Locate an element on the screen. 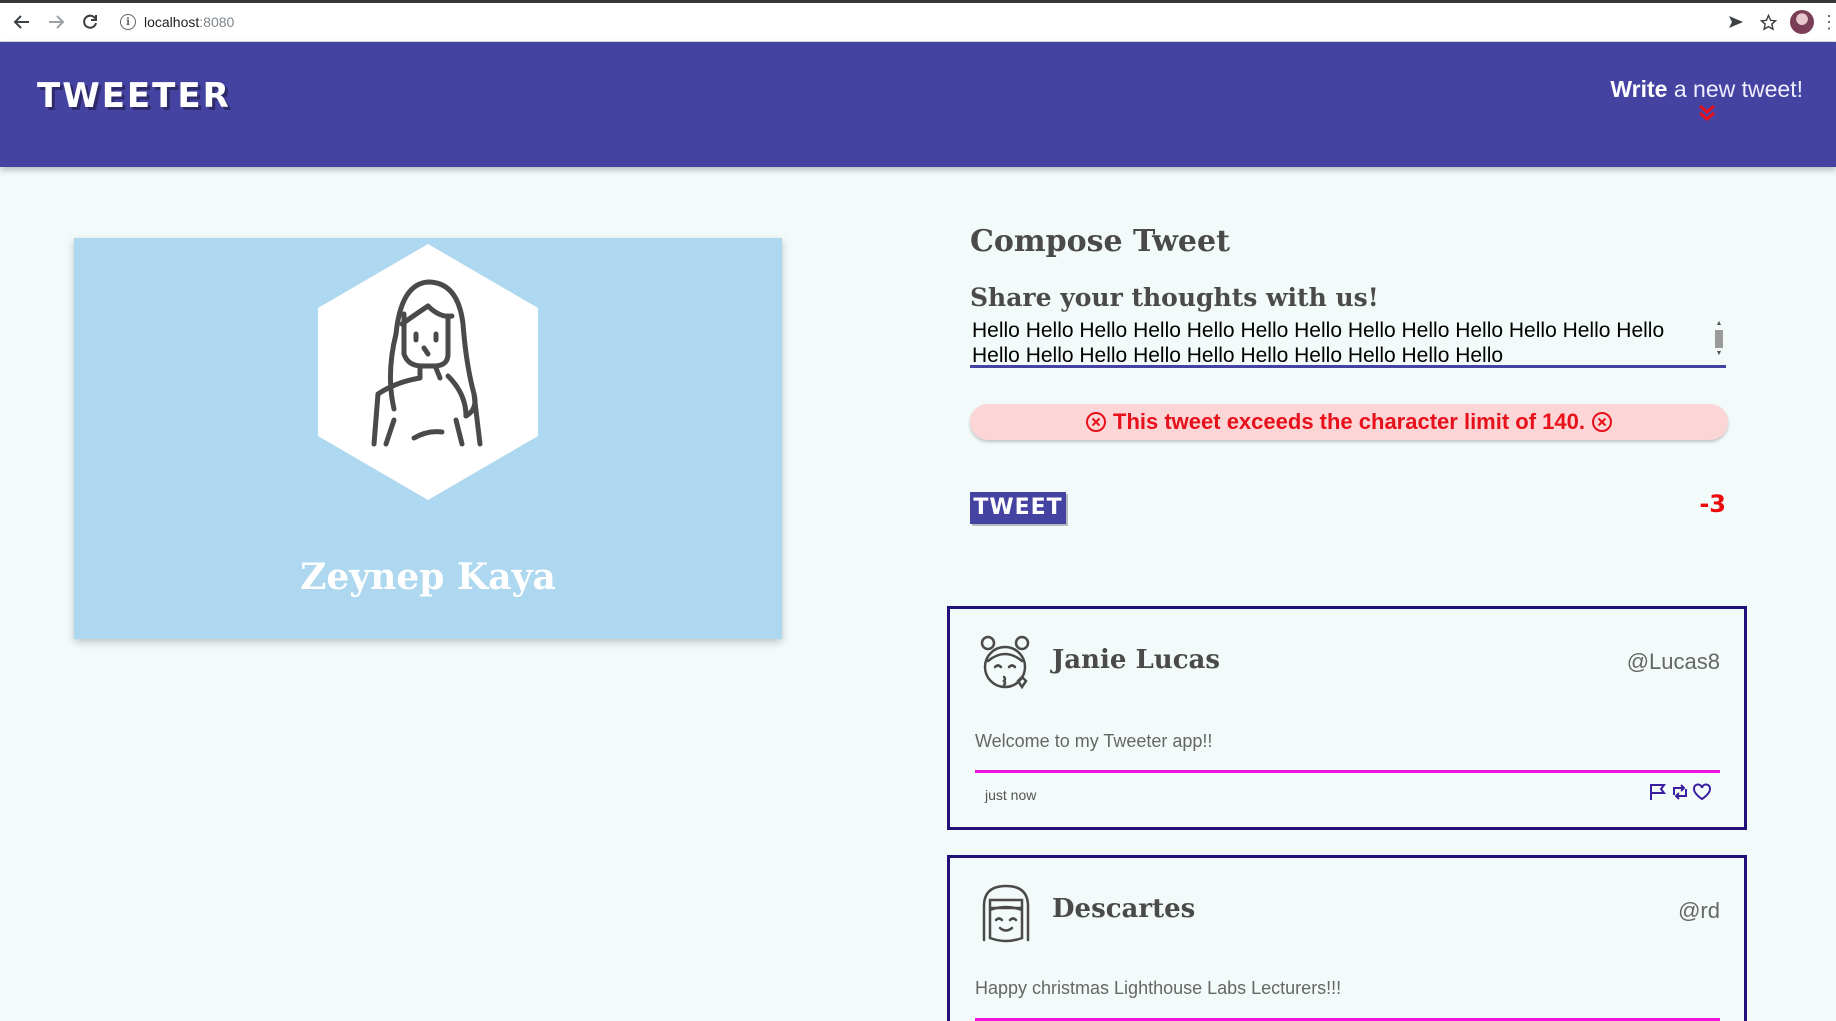 This screenshot has height=1021, width=1836. textarea-scrollbar: ▲ ▼ is located at coordinates (1719, 340).